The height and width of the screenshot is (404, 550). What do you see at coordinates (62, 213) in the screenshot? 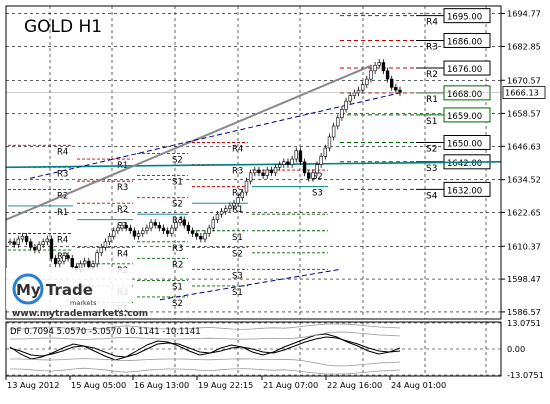
I see `old-pivot-label: R1` at bounding box center [62, 213].